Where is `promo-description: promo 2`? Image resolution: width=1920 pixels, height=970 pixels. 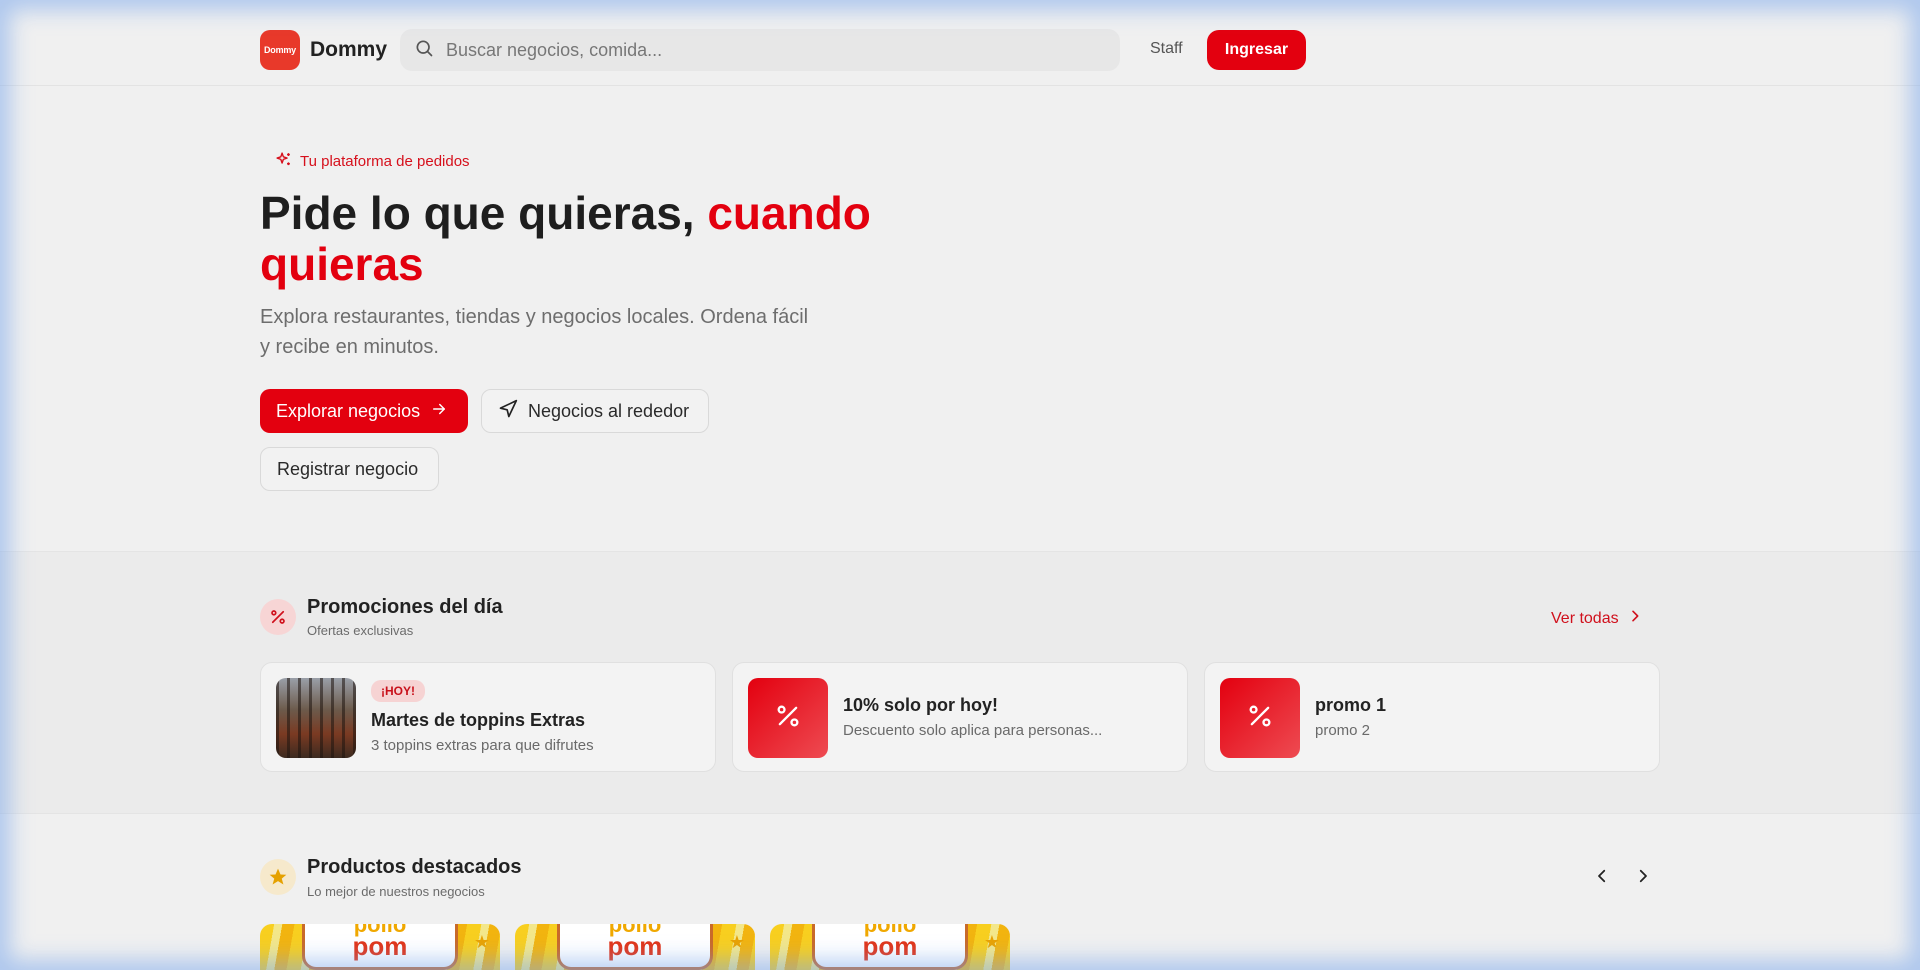 promo-description: promo 2 is located at coordinates (1343, 730).